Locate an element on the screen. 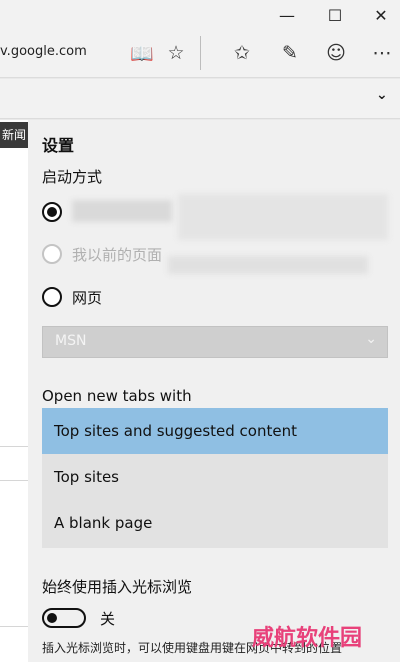 The width and height of the screenshot is (400, 662). startup-heading: 启动方式 is located at coordinates (72, 177).